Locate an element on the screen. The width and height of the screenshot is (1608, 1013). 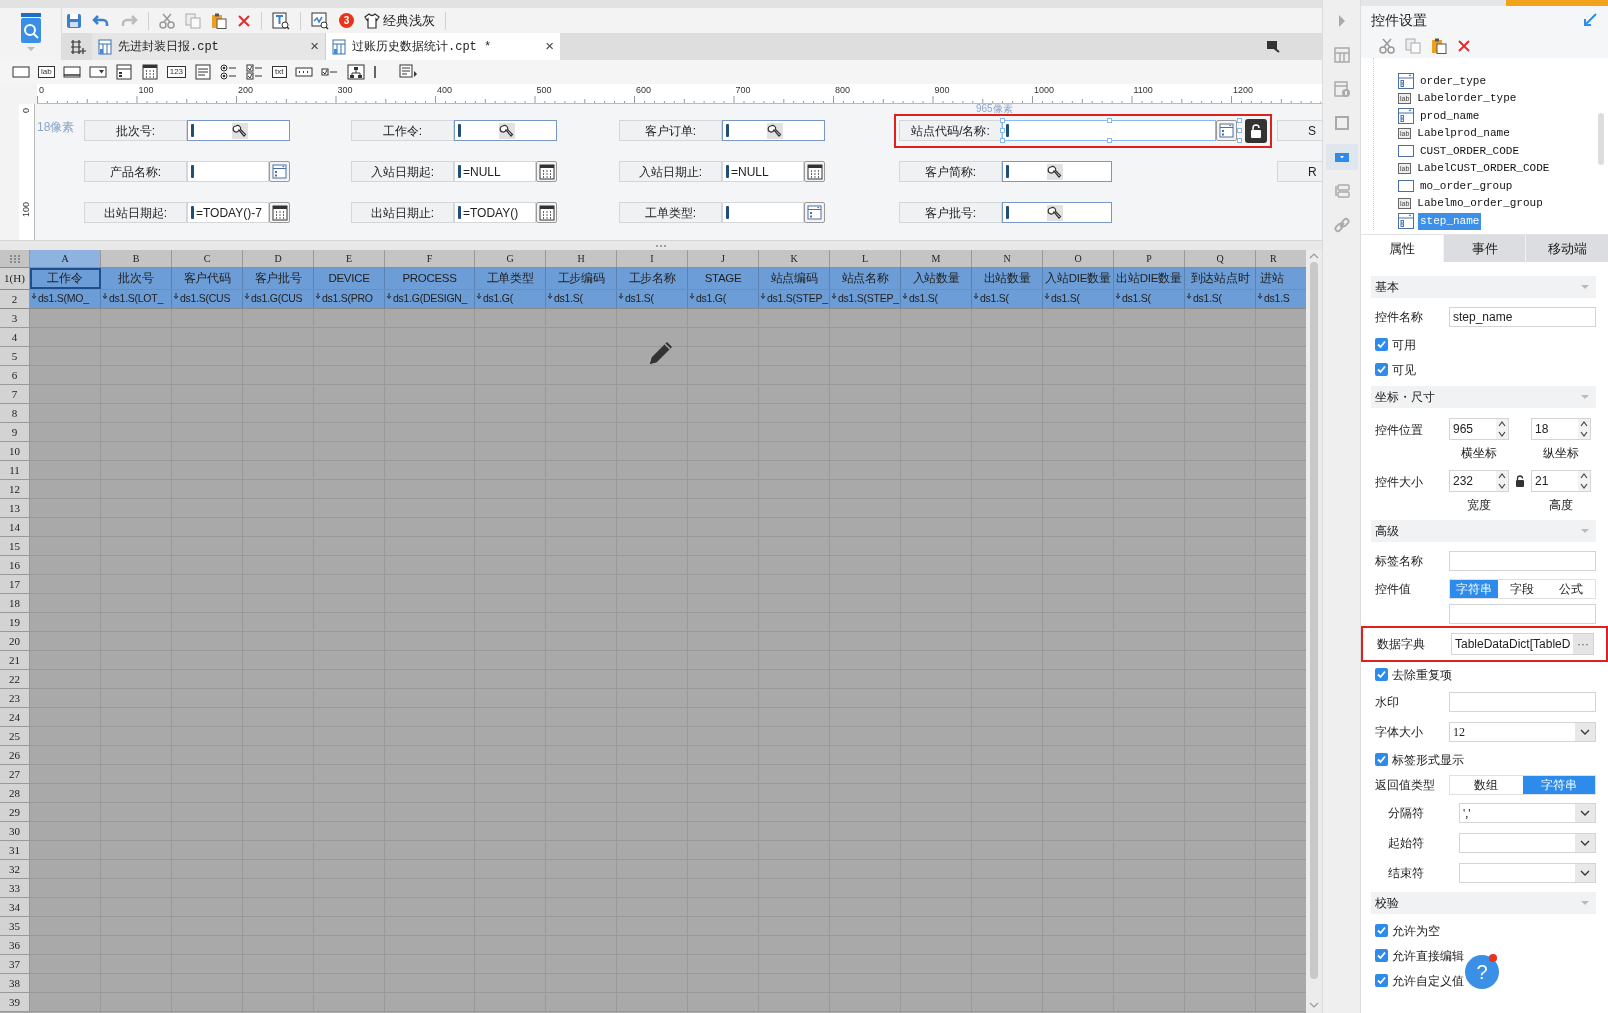
header-cell: ds1.G(CUS is located at coordinates (278, 299).